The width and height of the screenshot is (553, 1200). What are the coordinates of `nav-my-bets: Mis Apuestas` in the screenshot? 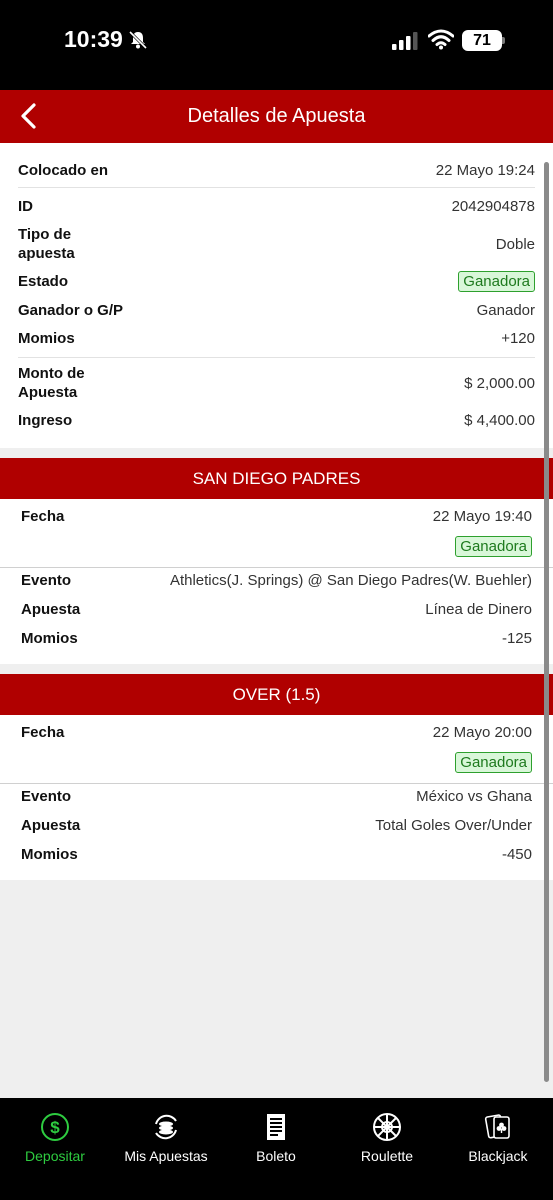 It's located at (166, 1138).